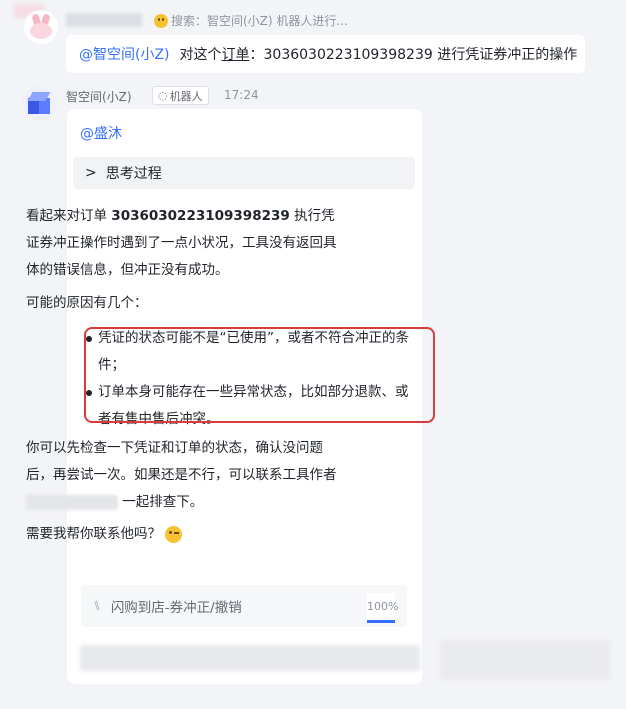 This screenshot has width=626, height=709. What do you see at coordinates (381, 621) in the screenshot?
I see `tool-progress-bar` at bounding box center [381, 621].